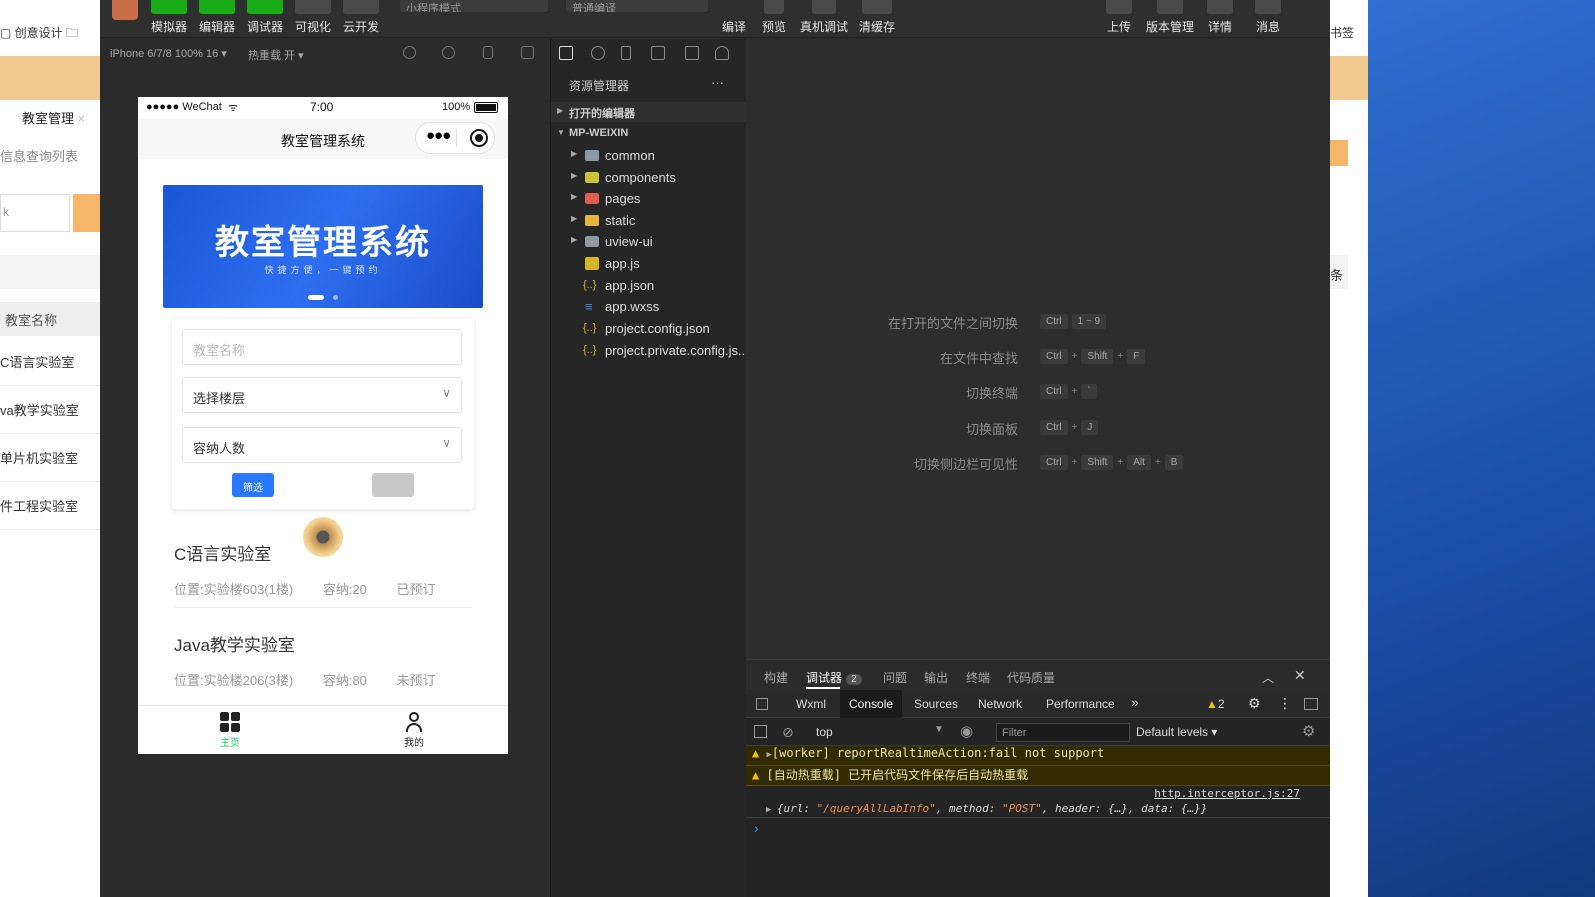 The height and width of the screenshot is (897, 1595). What do you see at coordinates (50, 458) in the screenshot?
I see `table-row: 单片机实验室` at bounding box center [50, 458].